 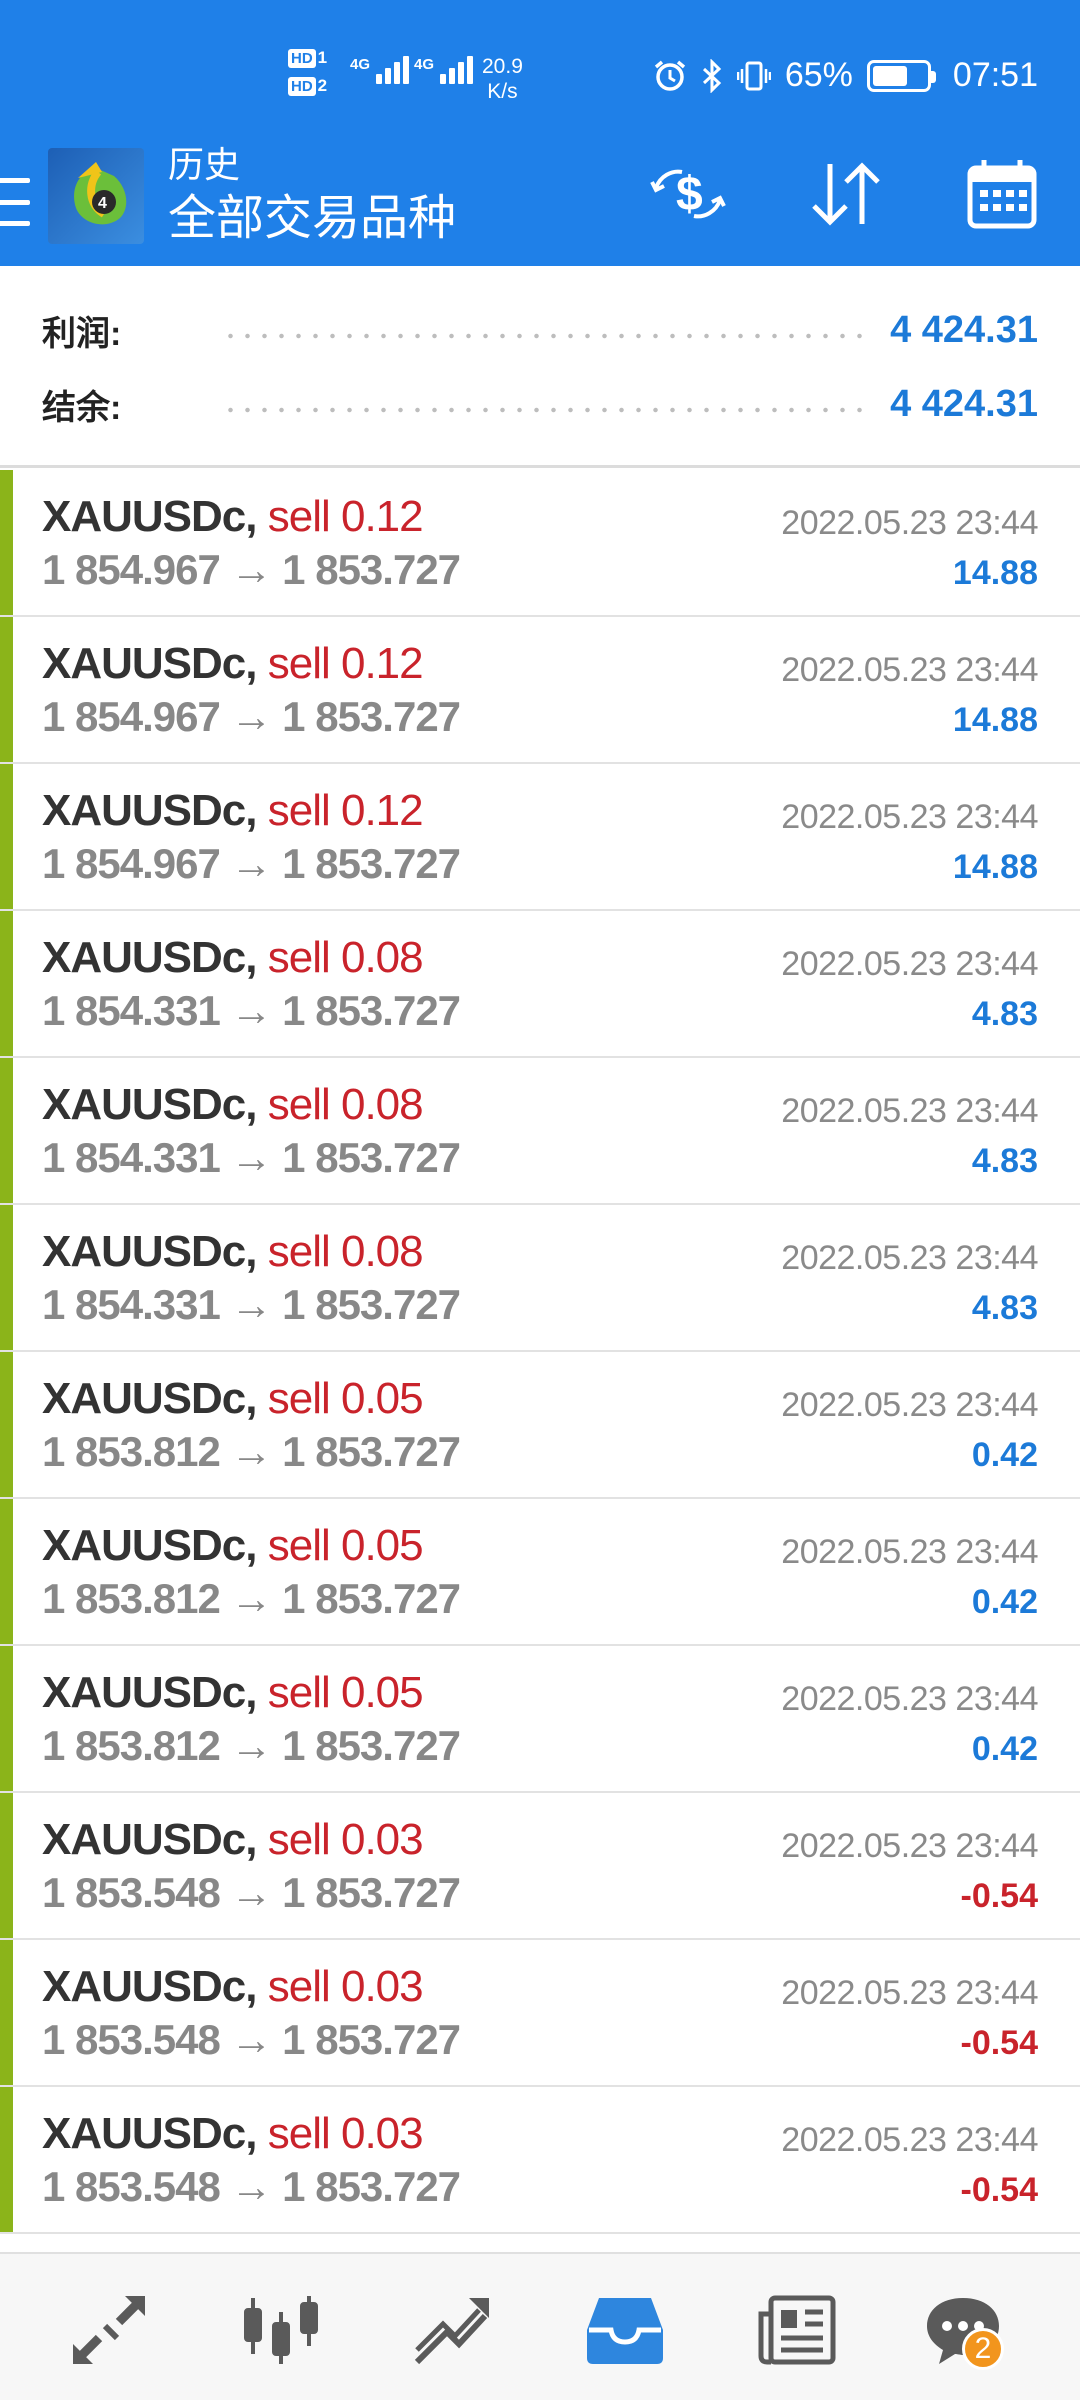 What do you see at coordinates (109, 2330) in the screenshot?
I see `quotes-icon` at bounding box center [109, 2330].